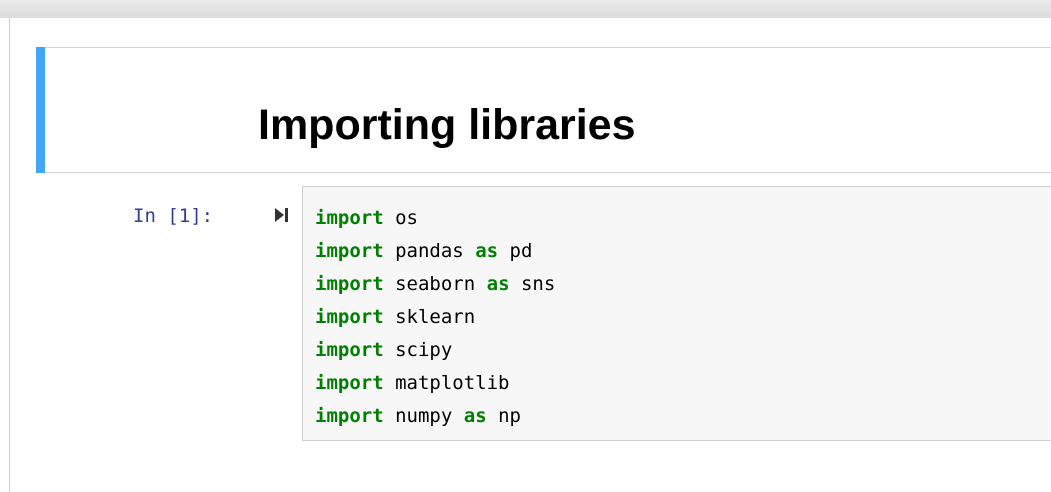  I want to click on code-line: import scipy, so click(435, 350).